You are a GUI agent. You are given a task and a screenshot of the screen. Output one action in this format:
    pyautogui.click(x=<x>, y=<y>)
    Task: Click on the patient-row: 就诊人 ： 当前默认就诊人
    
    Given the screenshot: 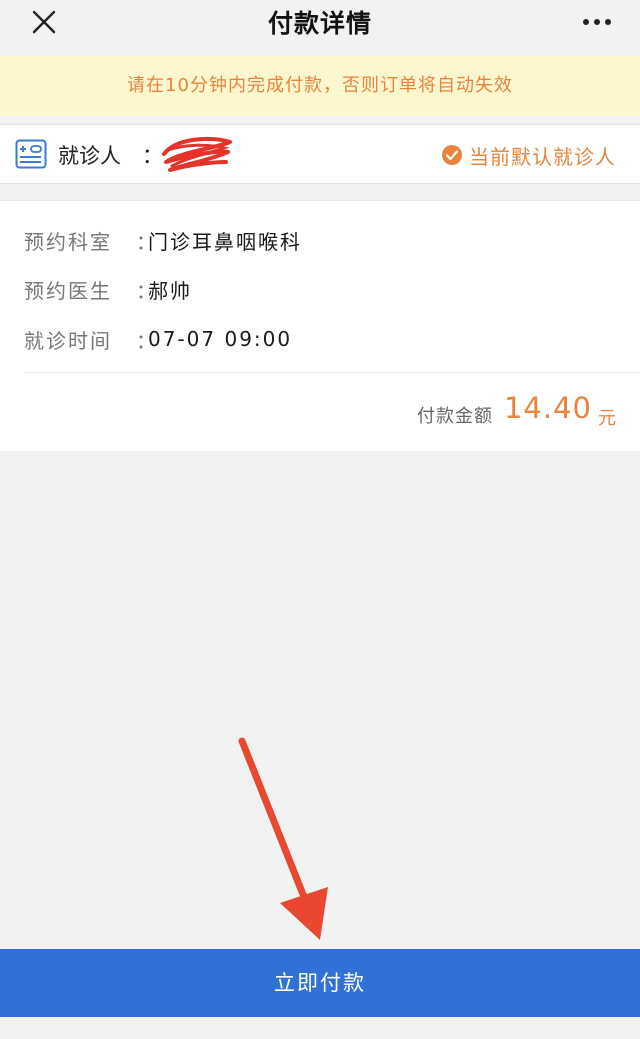 What is the action you would take?
    pyautogui.click(x=320, y=154)
    